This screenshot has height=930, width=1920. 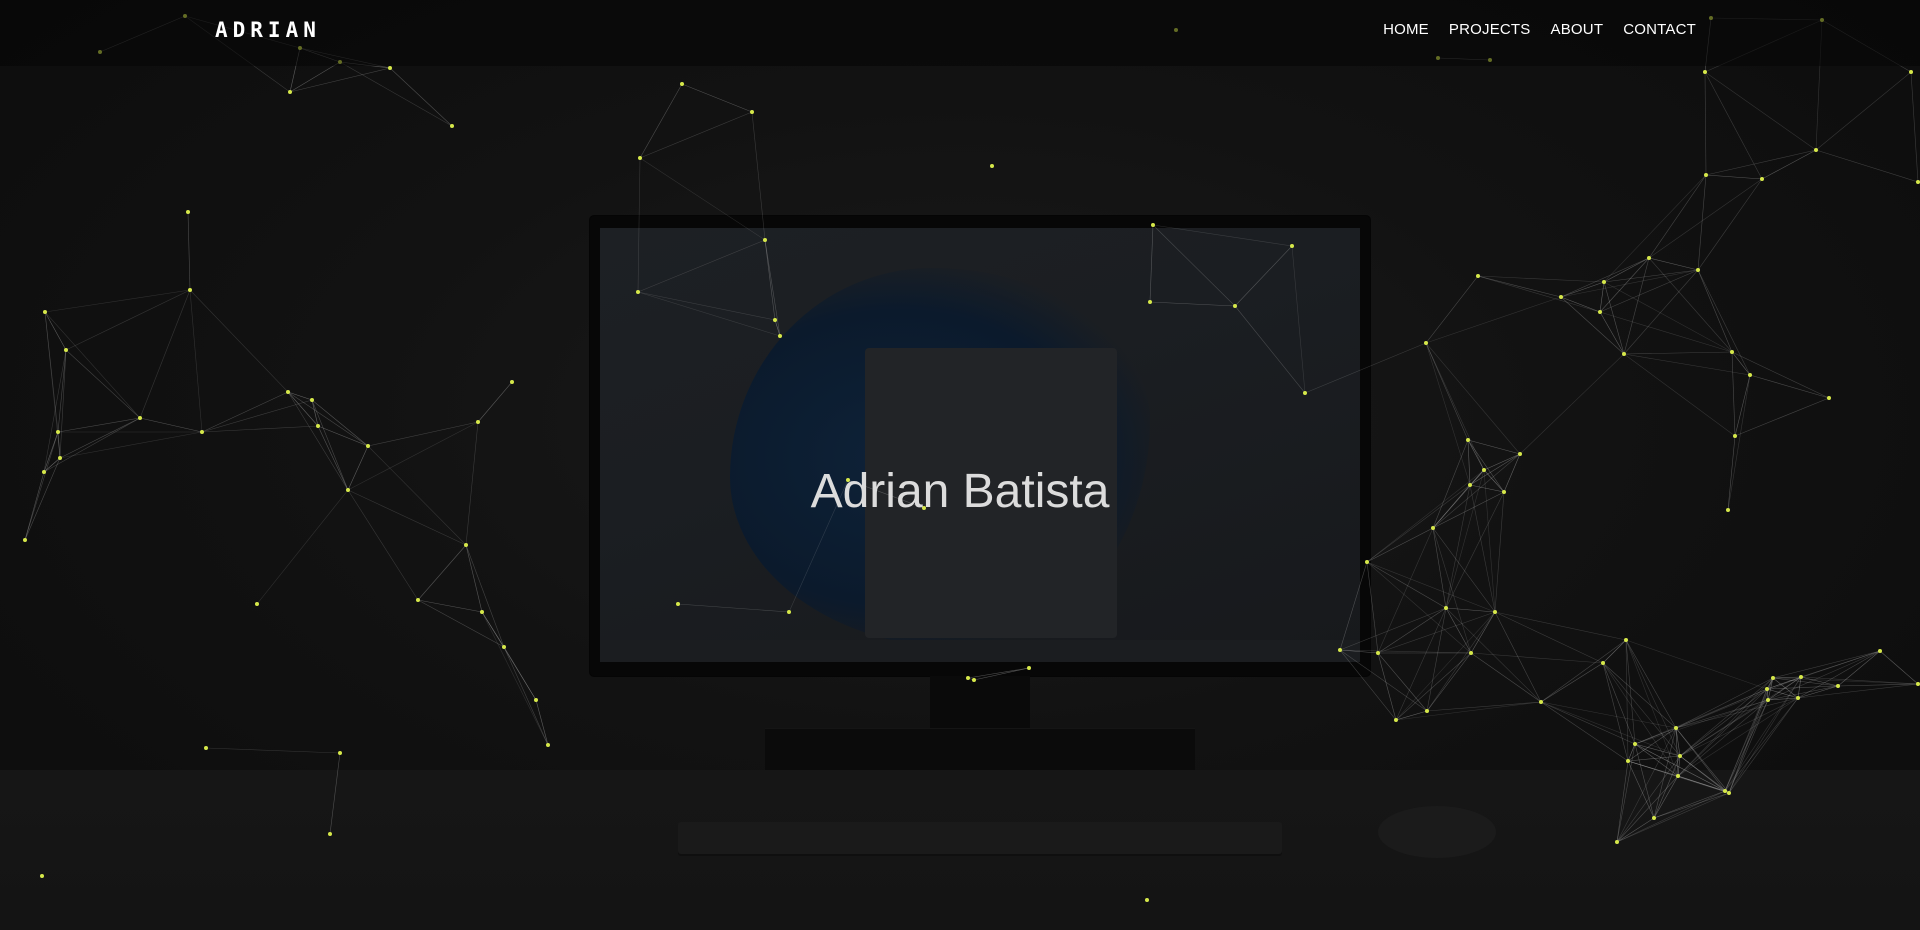 I want to click on nav-about-link: ABOUT, so click(x=1577, y=29).